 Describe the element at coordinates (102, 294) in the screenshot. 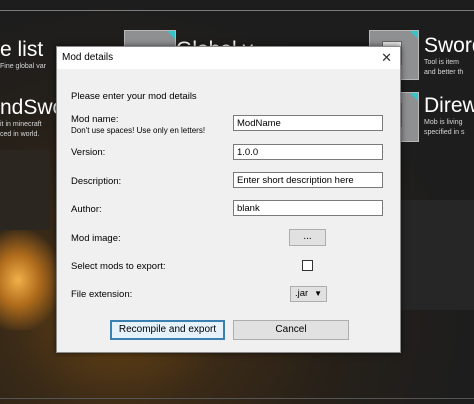

I see `file-extension-label: File extension:` at that location.